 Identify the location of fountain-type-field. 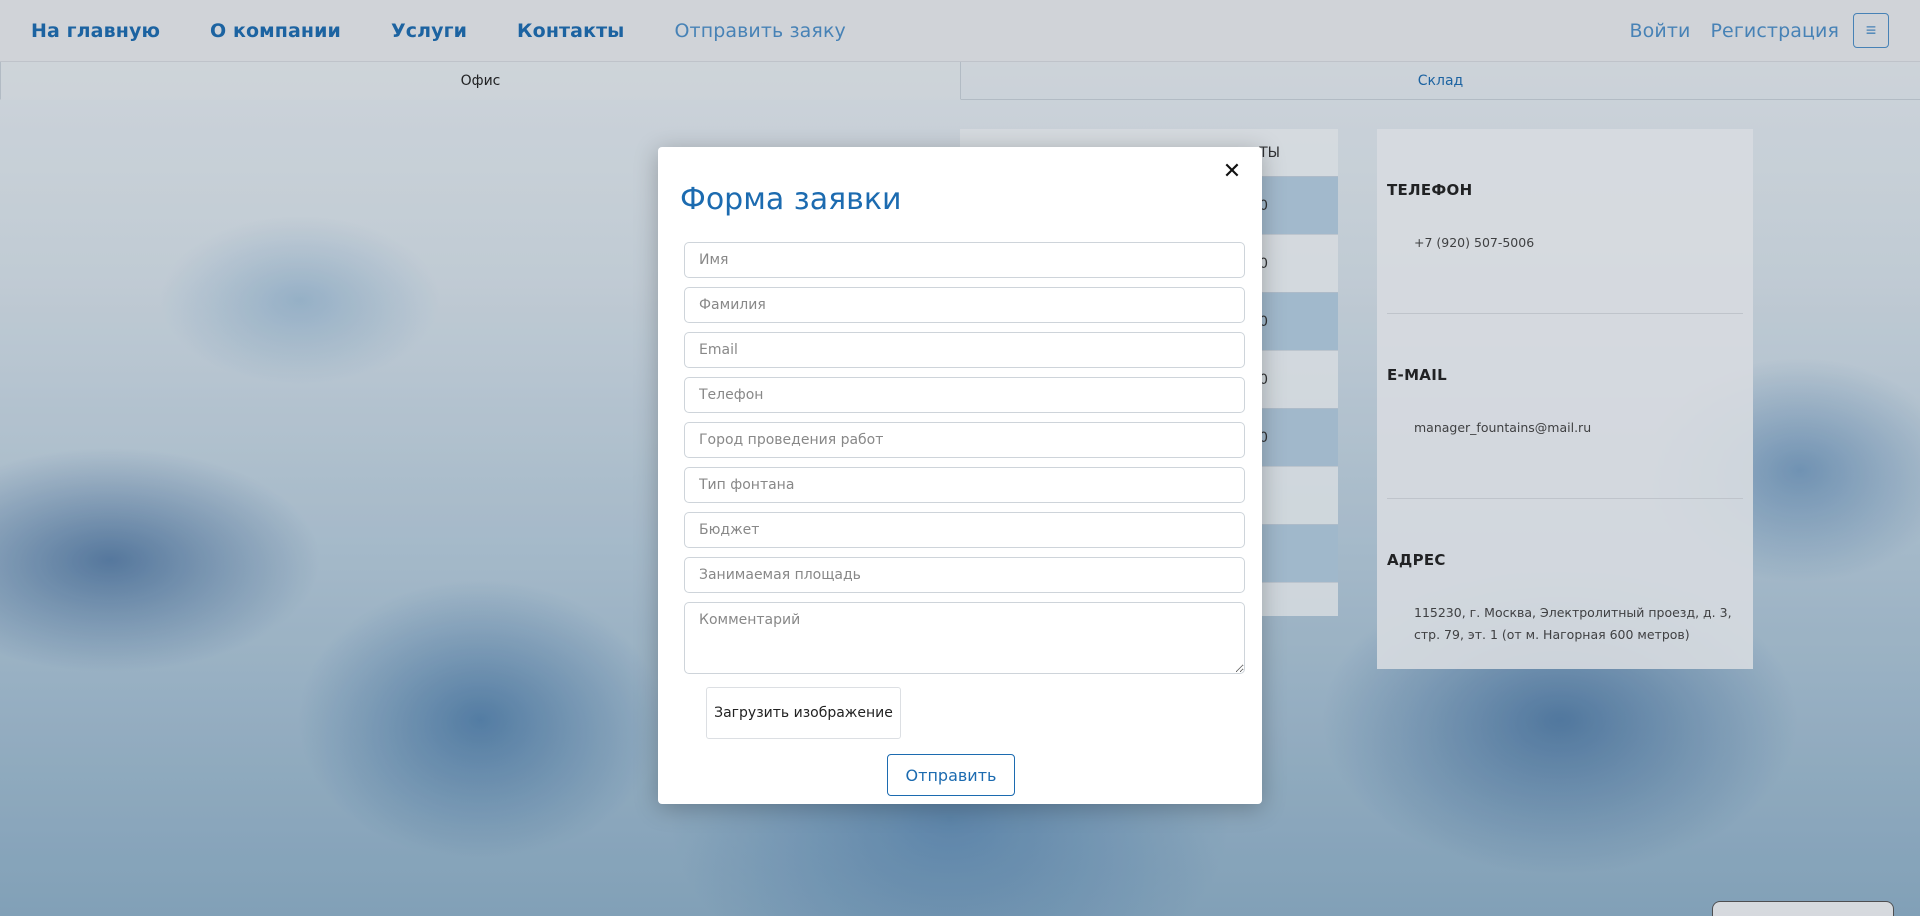
(964, 485).